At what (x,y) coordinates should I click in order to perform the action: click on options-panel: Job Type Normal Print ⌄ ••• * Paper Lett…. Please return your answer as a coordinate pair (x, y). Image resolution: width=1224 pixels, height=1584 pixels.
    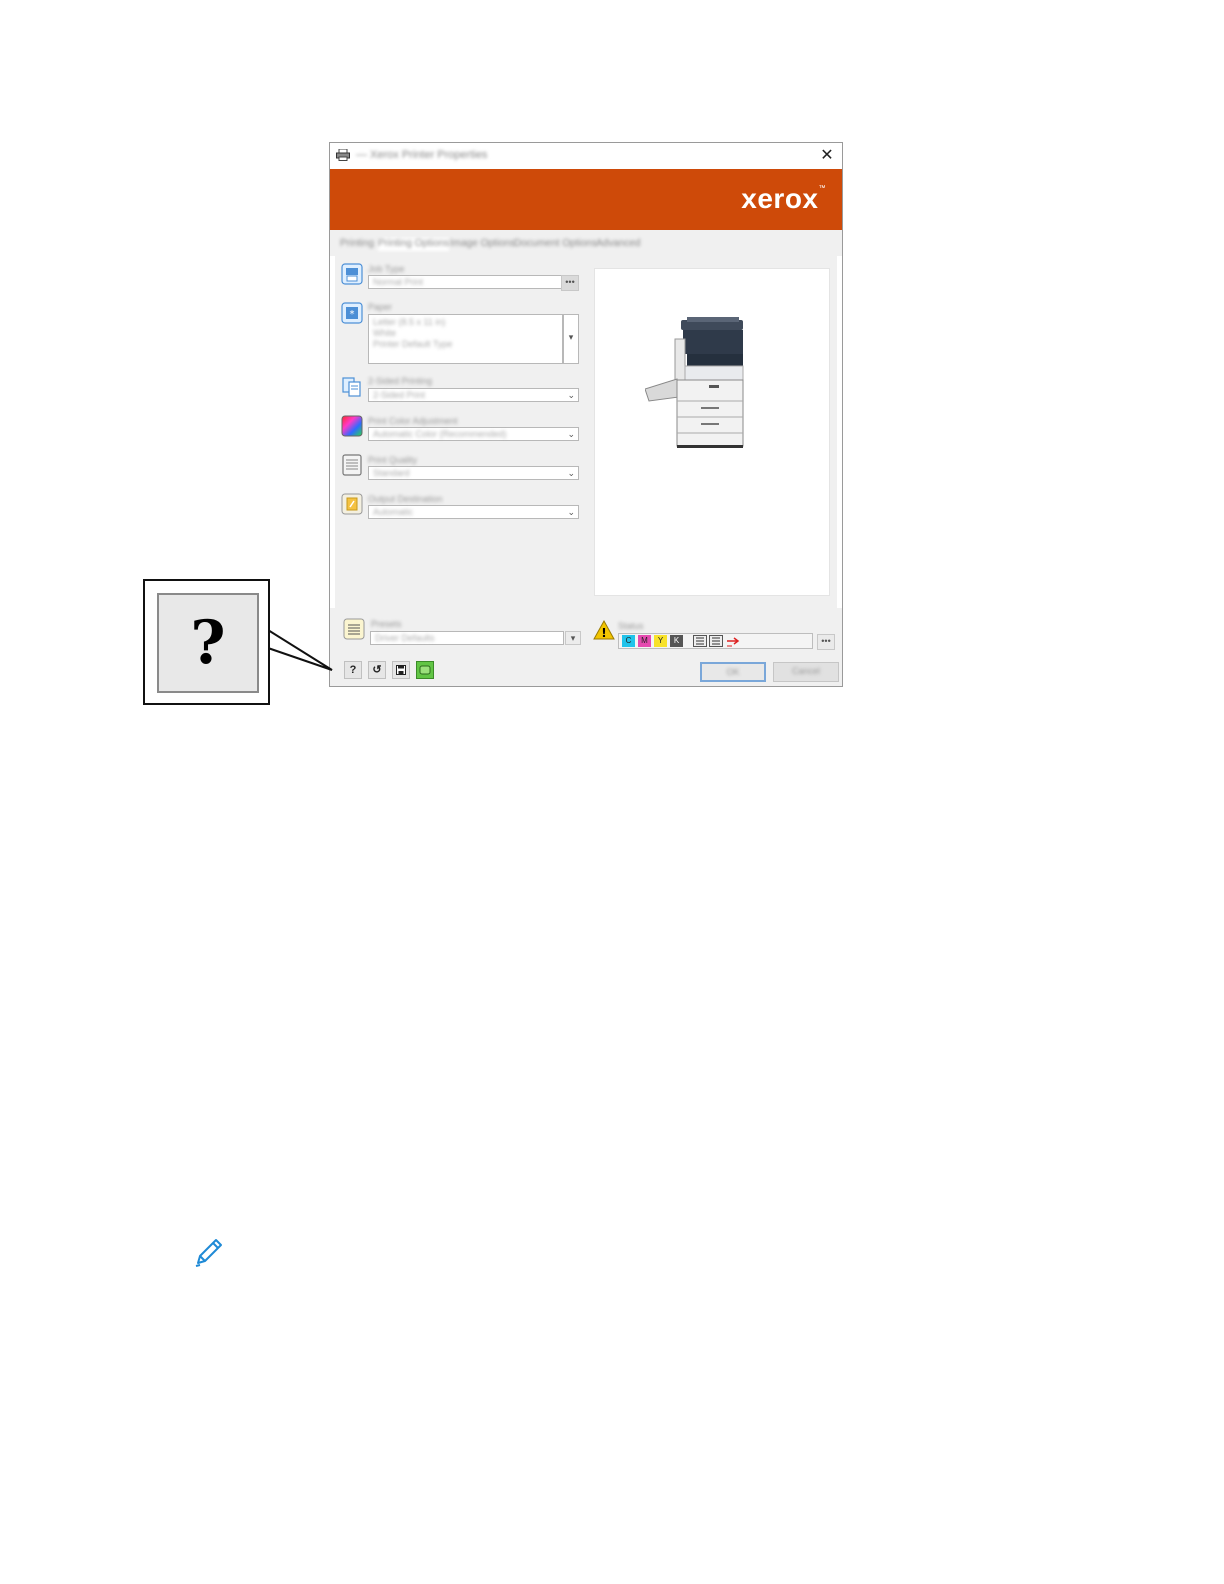
    Looking at the image, I should click on (586, 432).